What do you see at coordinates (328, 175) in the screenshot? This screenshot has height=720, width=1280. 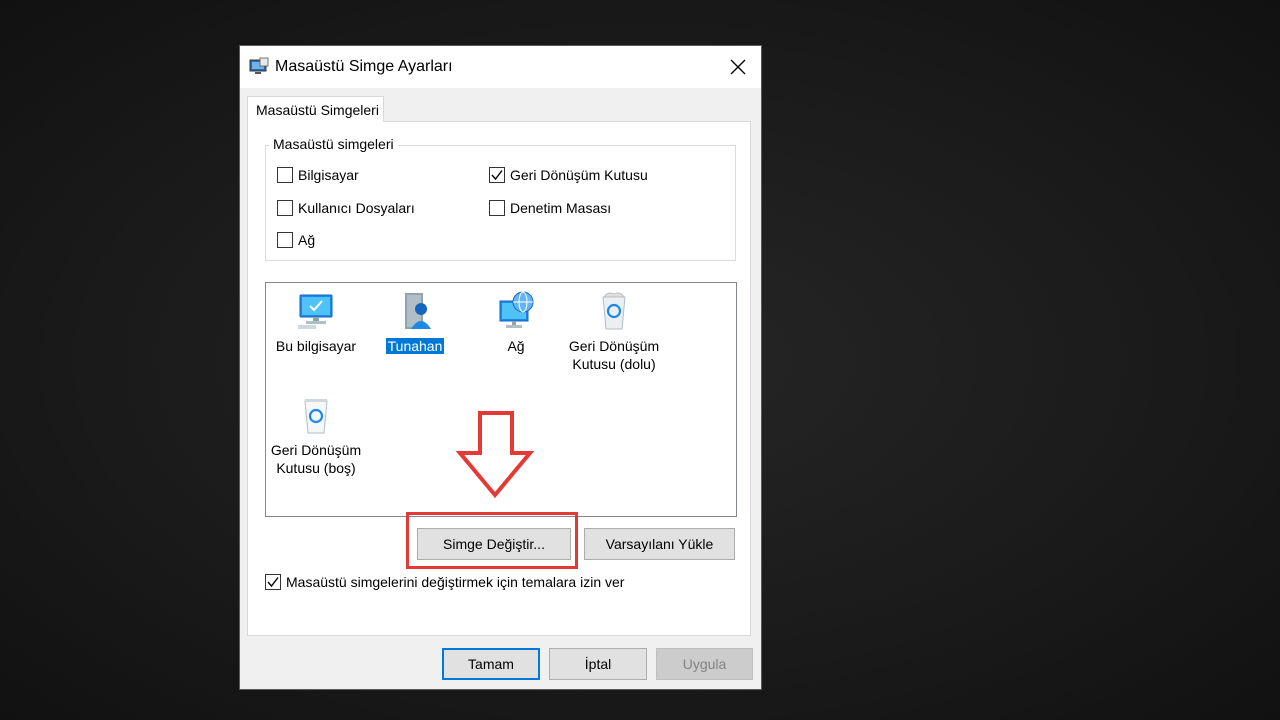 I see `checkbox-label: Bilgisayar` at bounding box center [328, 175].